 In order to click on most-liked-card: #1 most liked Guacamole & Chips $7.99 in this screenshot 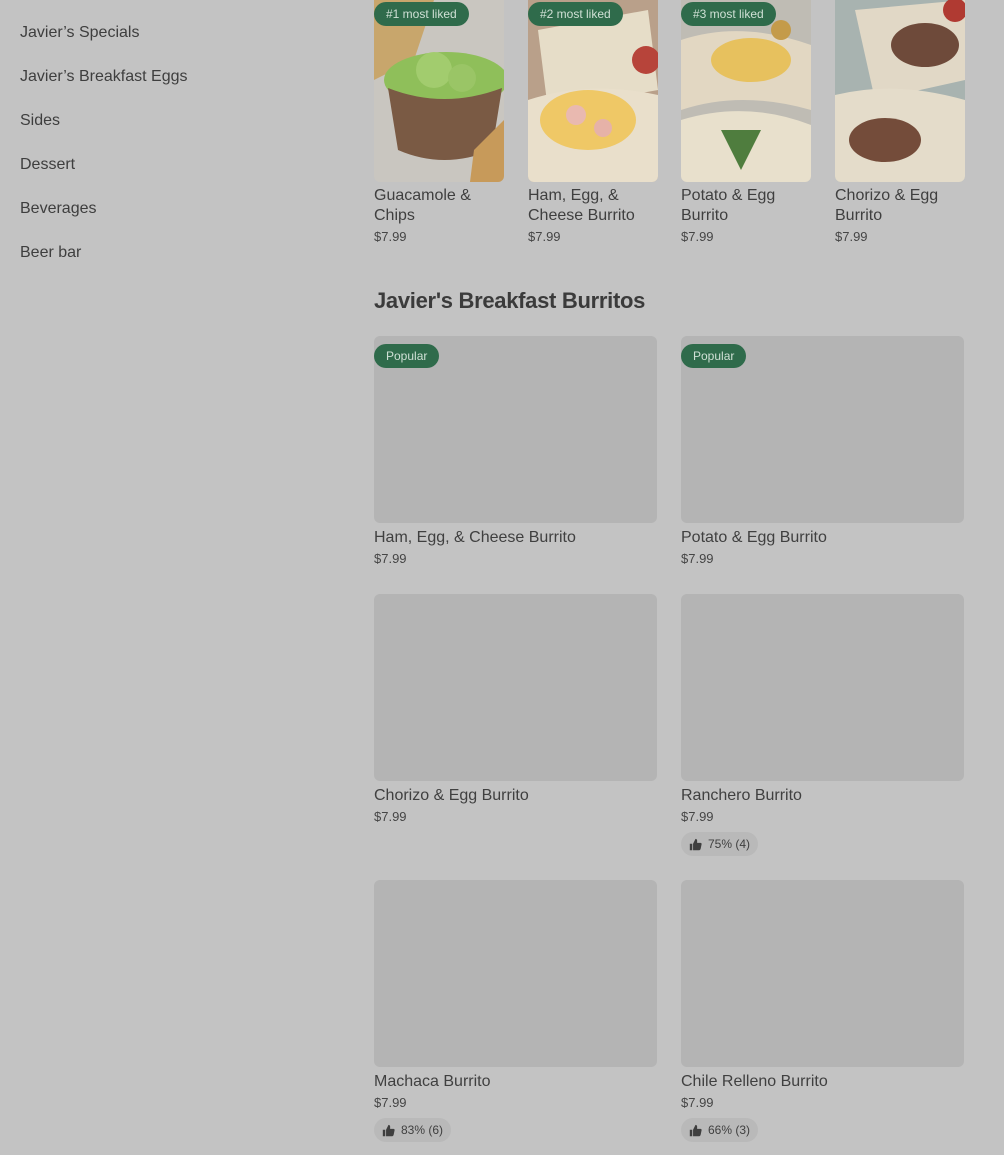, I will do `click(439, 122)`.